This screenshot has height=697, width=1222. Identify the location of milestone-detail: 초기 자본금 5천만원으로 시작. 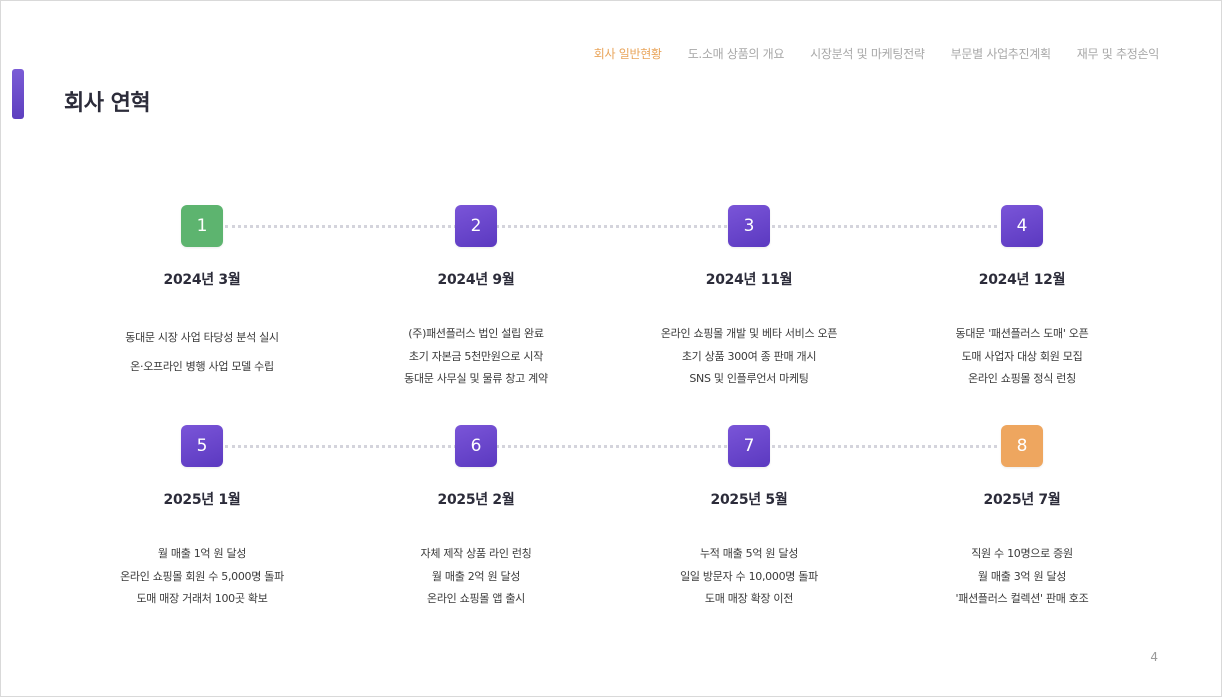
(476, 356).